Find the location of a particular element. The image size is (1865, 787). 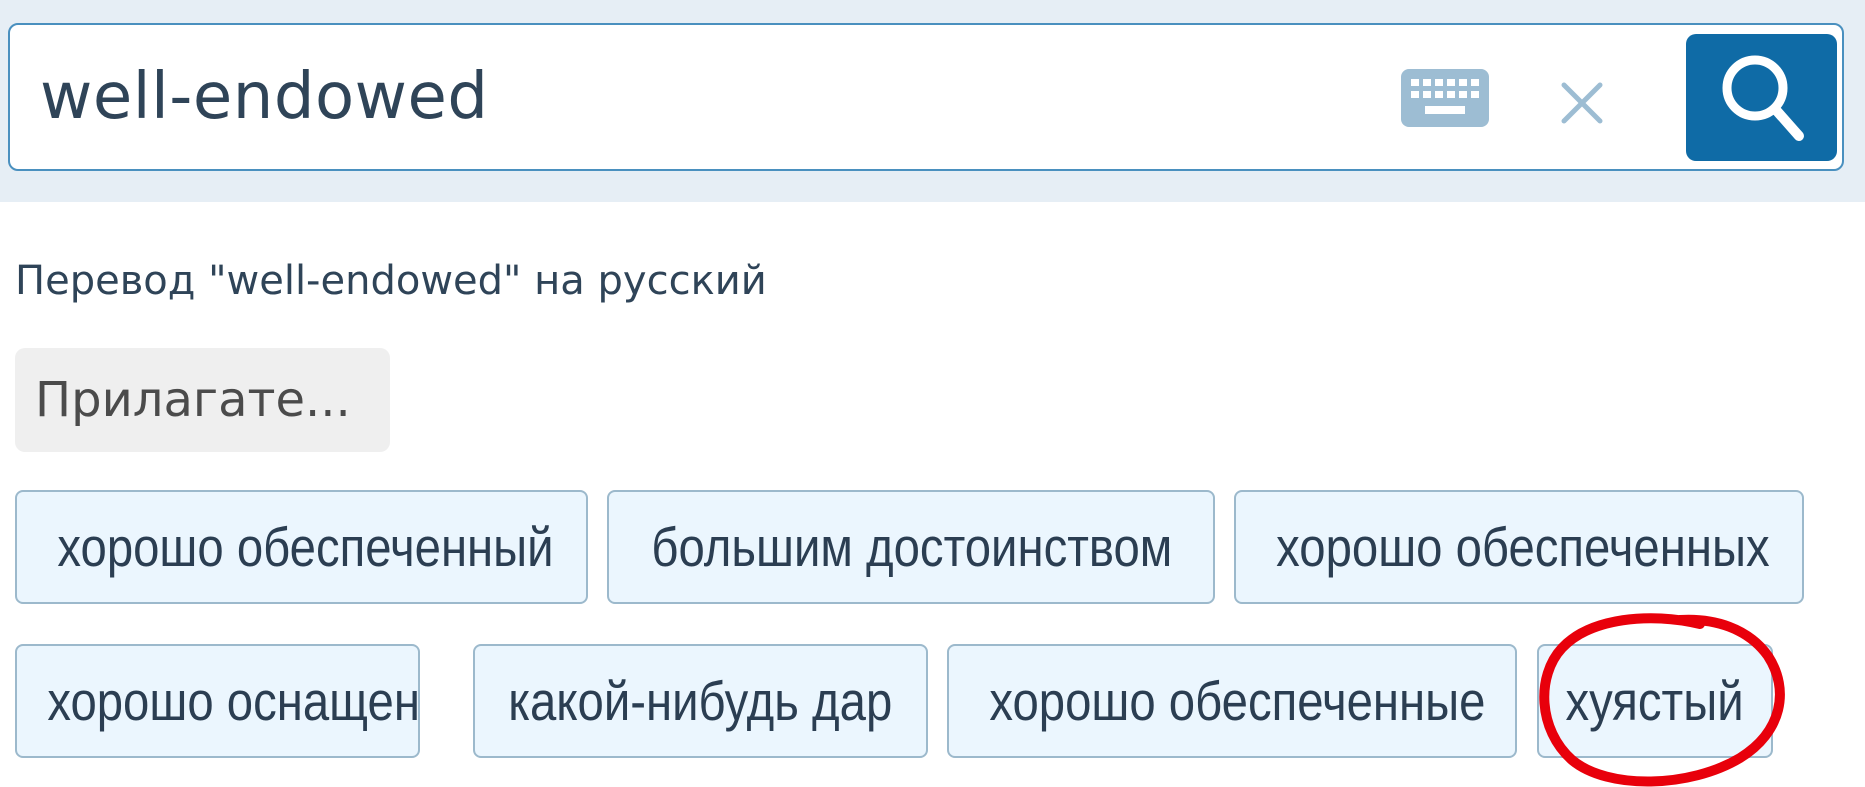

search-button is located at coordinates (1761, 97).